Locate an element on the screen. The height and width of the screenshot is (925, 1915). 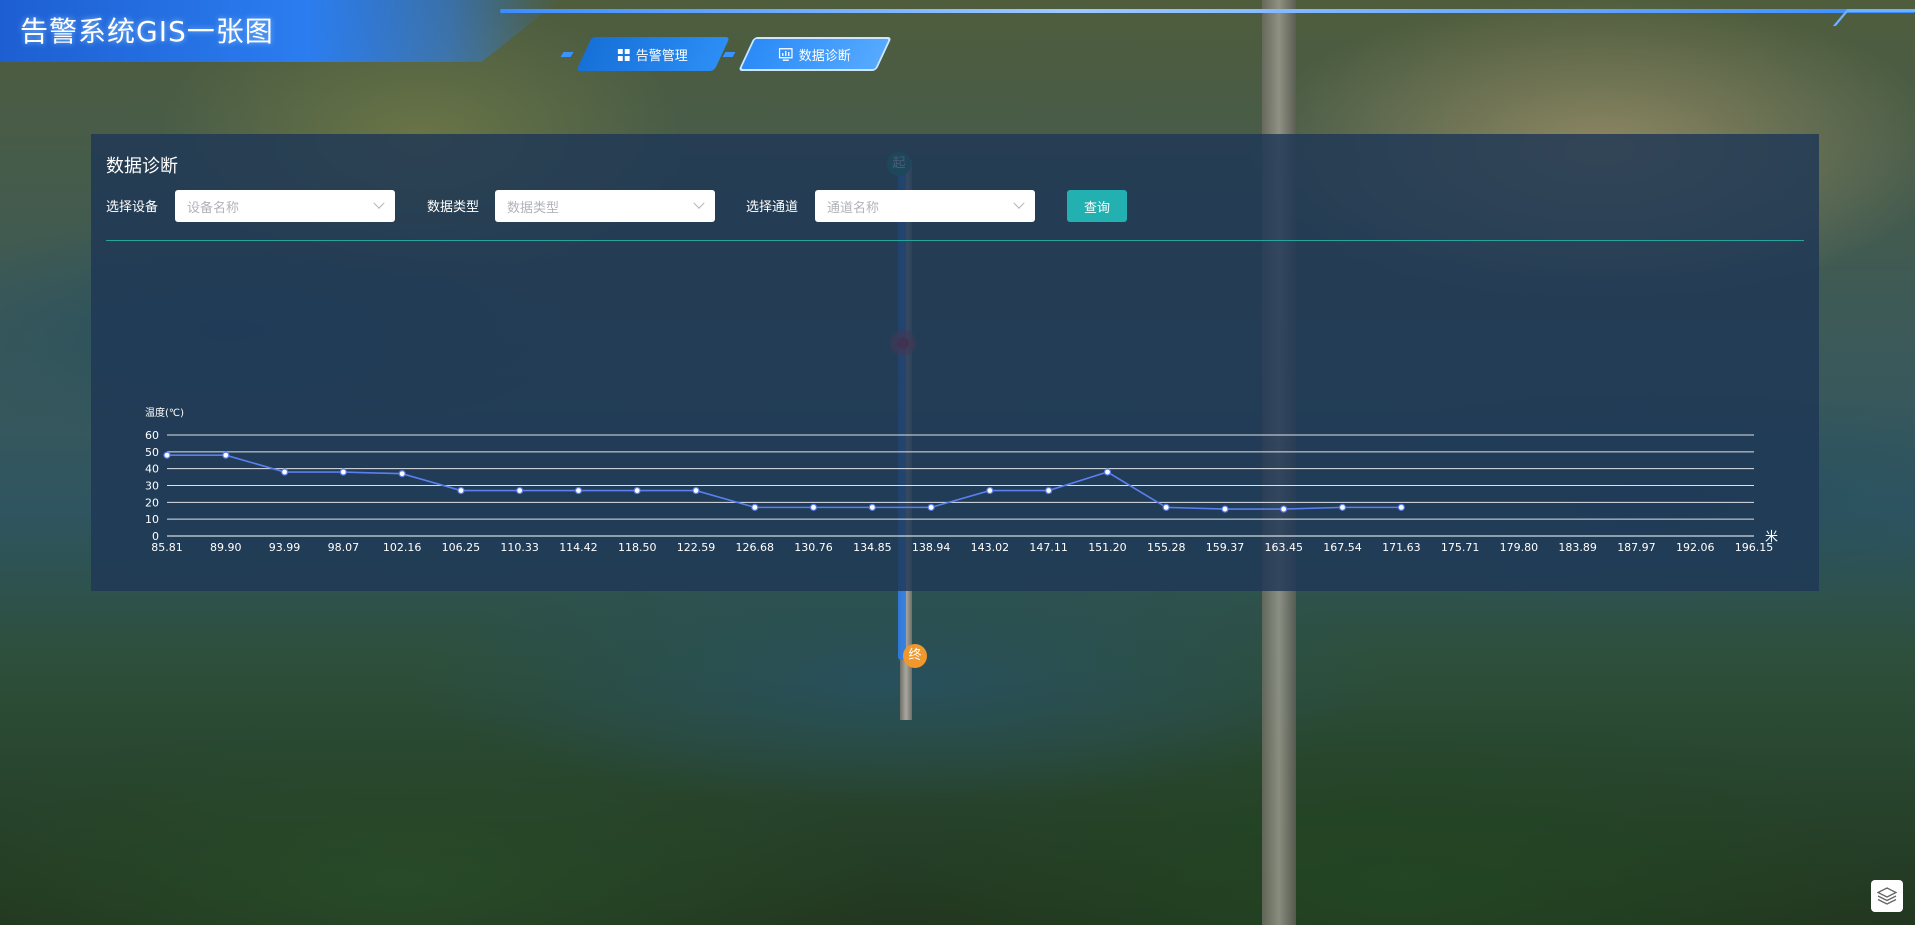
channel-filter-label: 选择通道 is located at coordinates (772, 207).